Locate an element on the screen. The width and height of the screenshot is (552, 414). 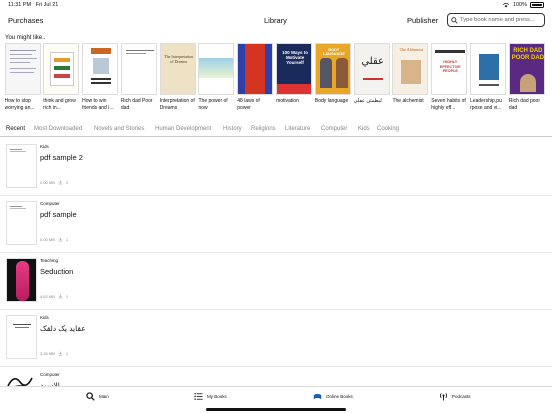
book-cover: BODY LANGUAGE is located at coordinates (332, 69).